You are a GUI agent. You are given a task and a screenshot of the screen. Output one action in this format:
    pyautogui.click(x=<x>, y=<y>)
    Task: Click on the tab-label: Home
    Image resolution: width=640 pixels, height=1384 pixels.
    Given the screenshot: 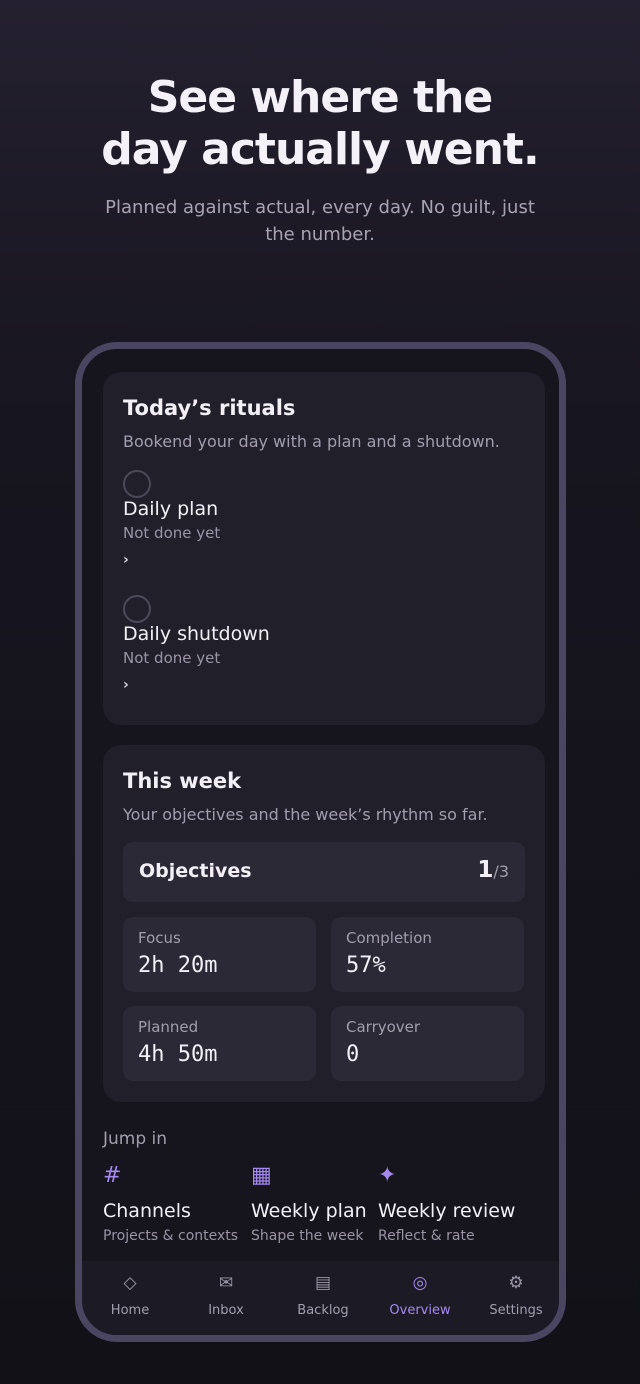 What is the action you would take?
    pyautogui.click(x=130, y=1310)
    